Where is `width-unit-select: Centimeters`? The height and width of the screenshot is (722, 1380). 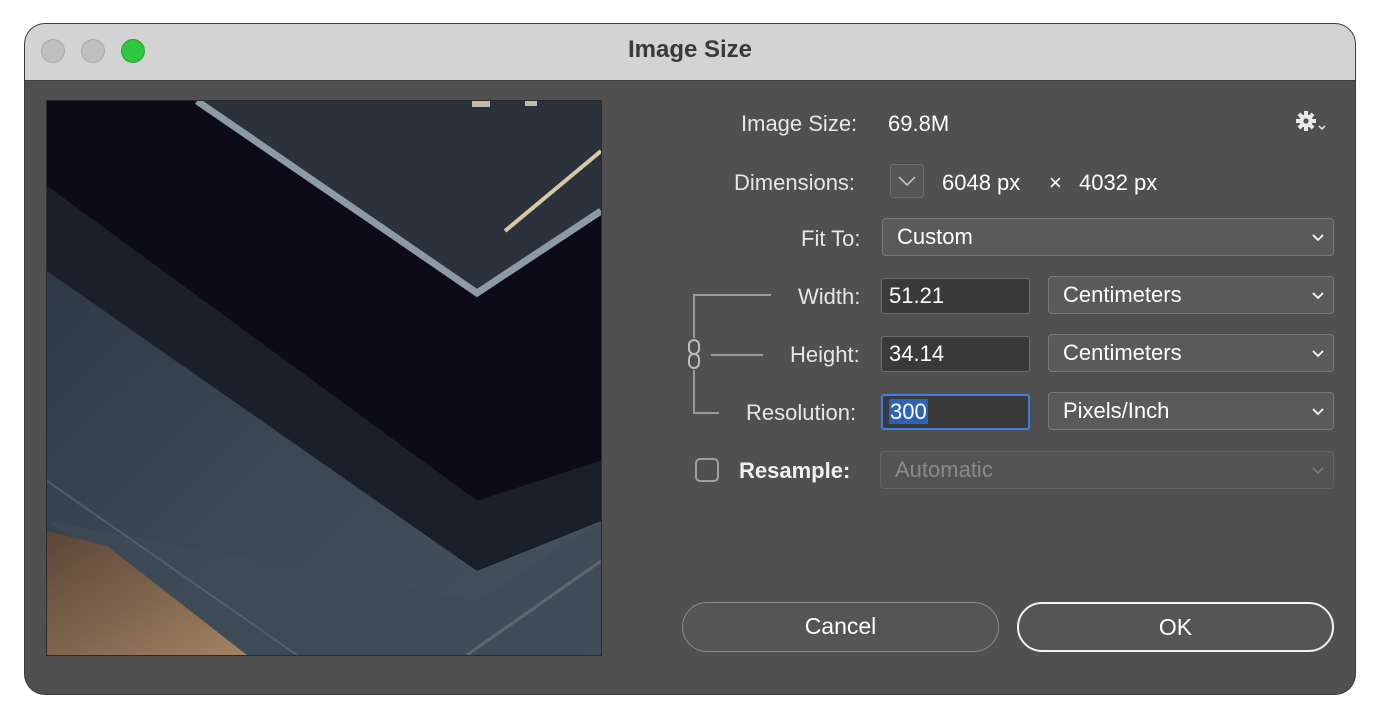
width-unit-select: Centimeters is located at coordinates (1191, 295).